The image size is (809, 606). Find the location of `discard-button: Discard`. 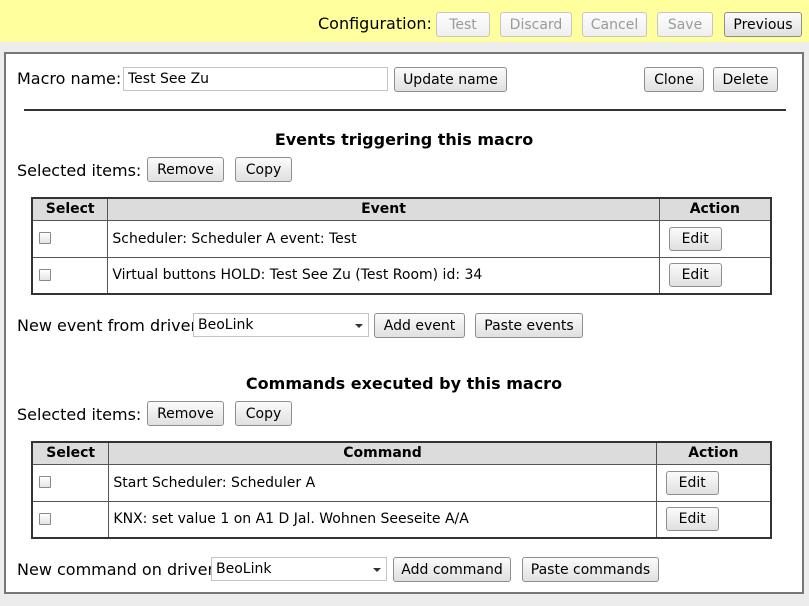

discard-button: Discard is located at coordinates (536, 24).